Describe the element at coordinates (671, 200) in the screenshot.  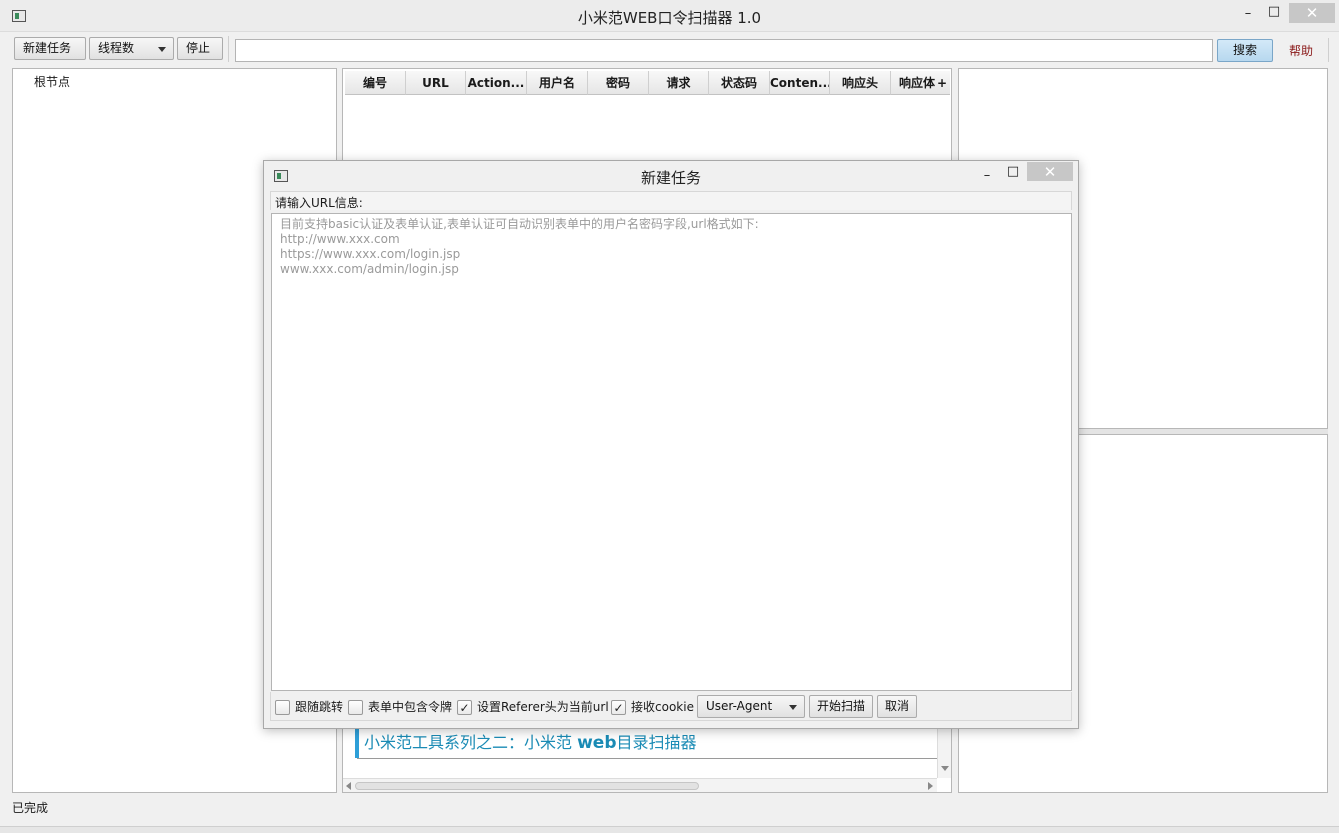
I see `url-prompt-row: 请输入URL信息:` at that location.